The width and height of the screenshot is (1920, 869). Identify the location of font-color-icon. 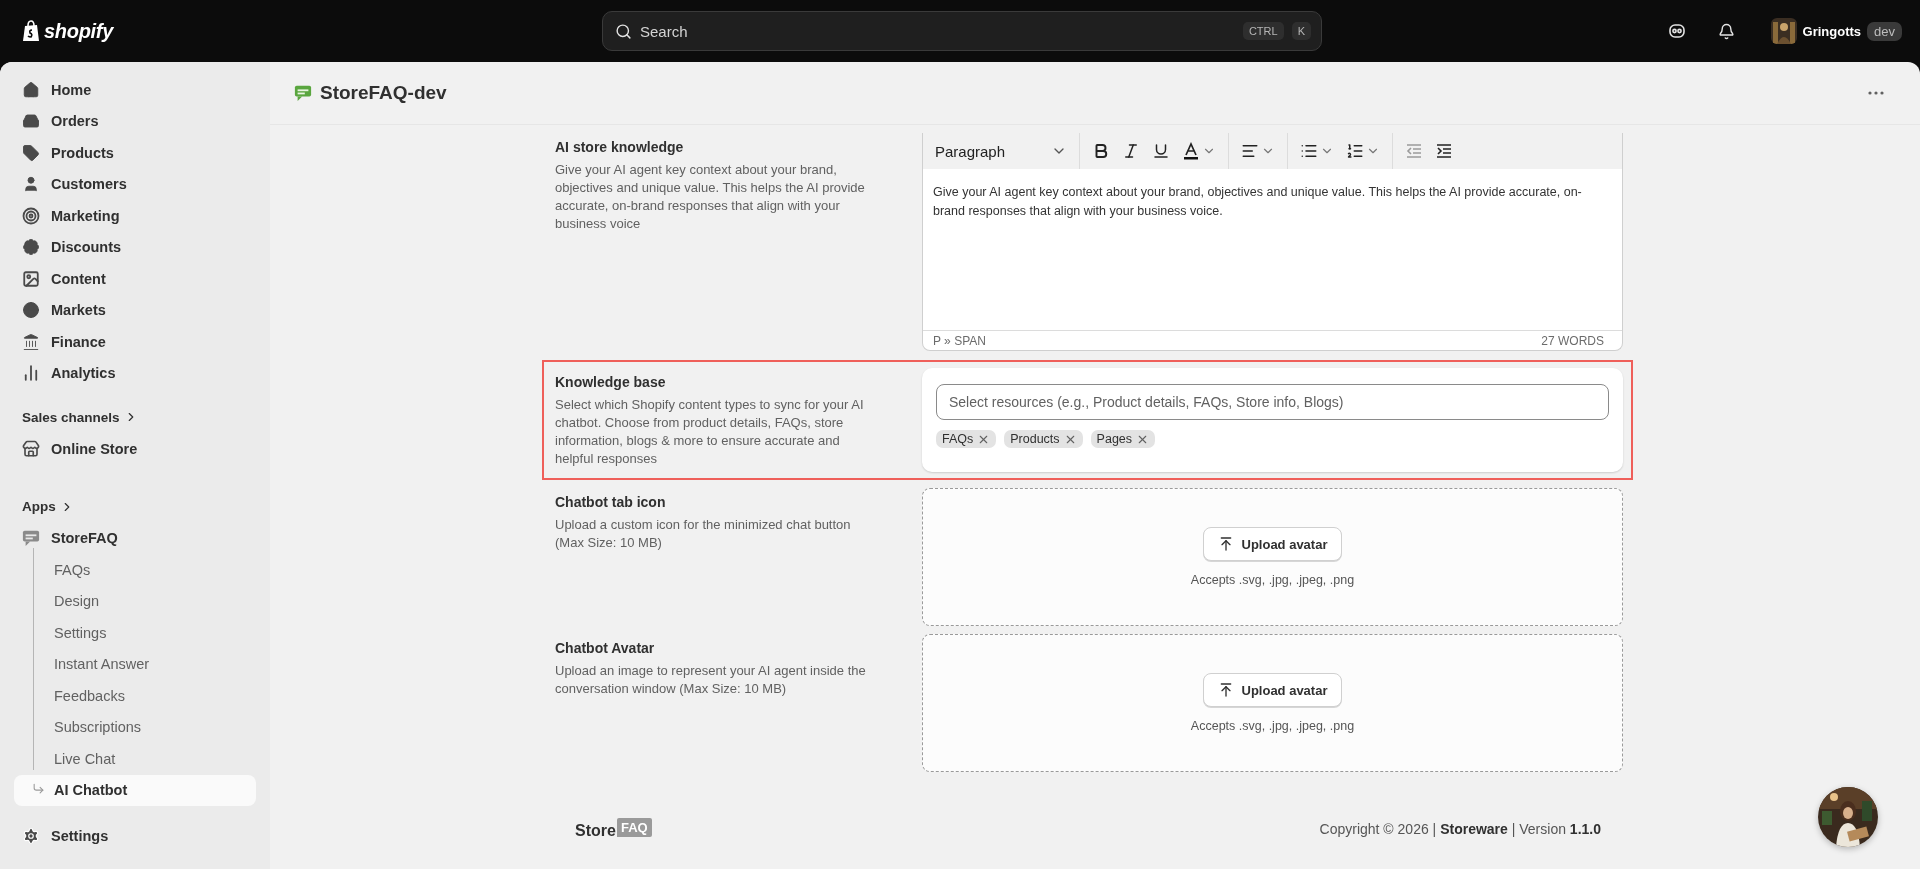
(1191, 151).